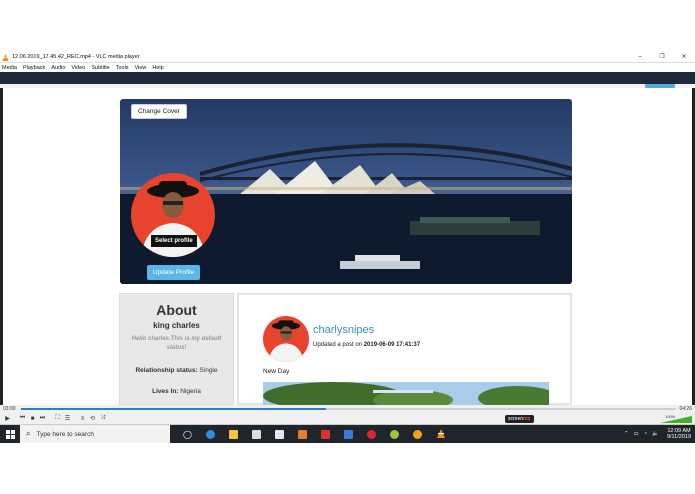 This screenshot has width=695, height=494. I want to click on next-icon: ⏭, so click(42, 418).